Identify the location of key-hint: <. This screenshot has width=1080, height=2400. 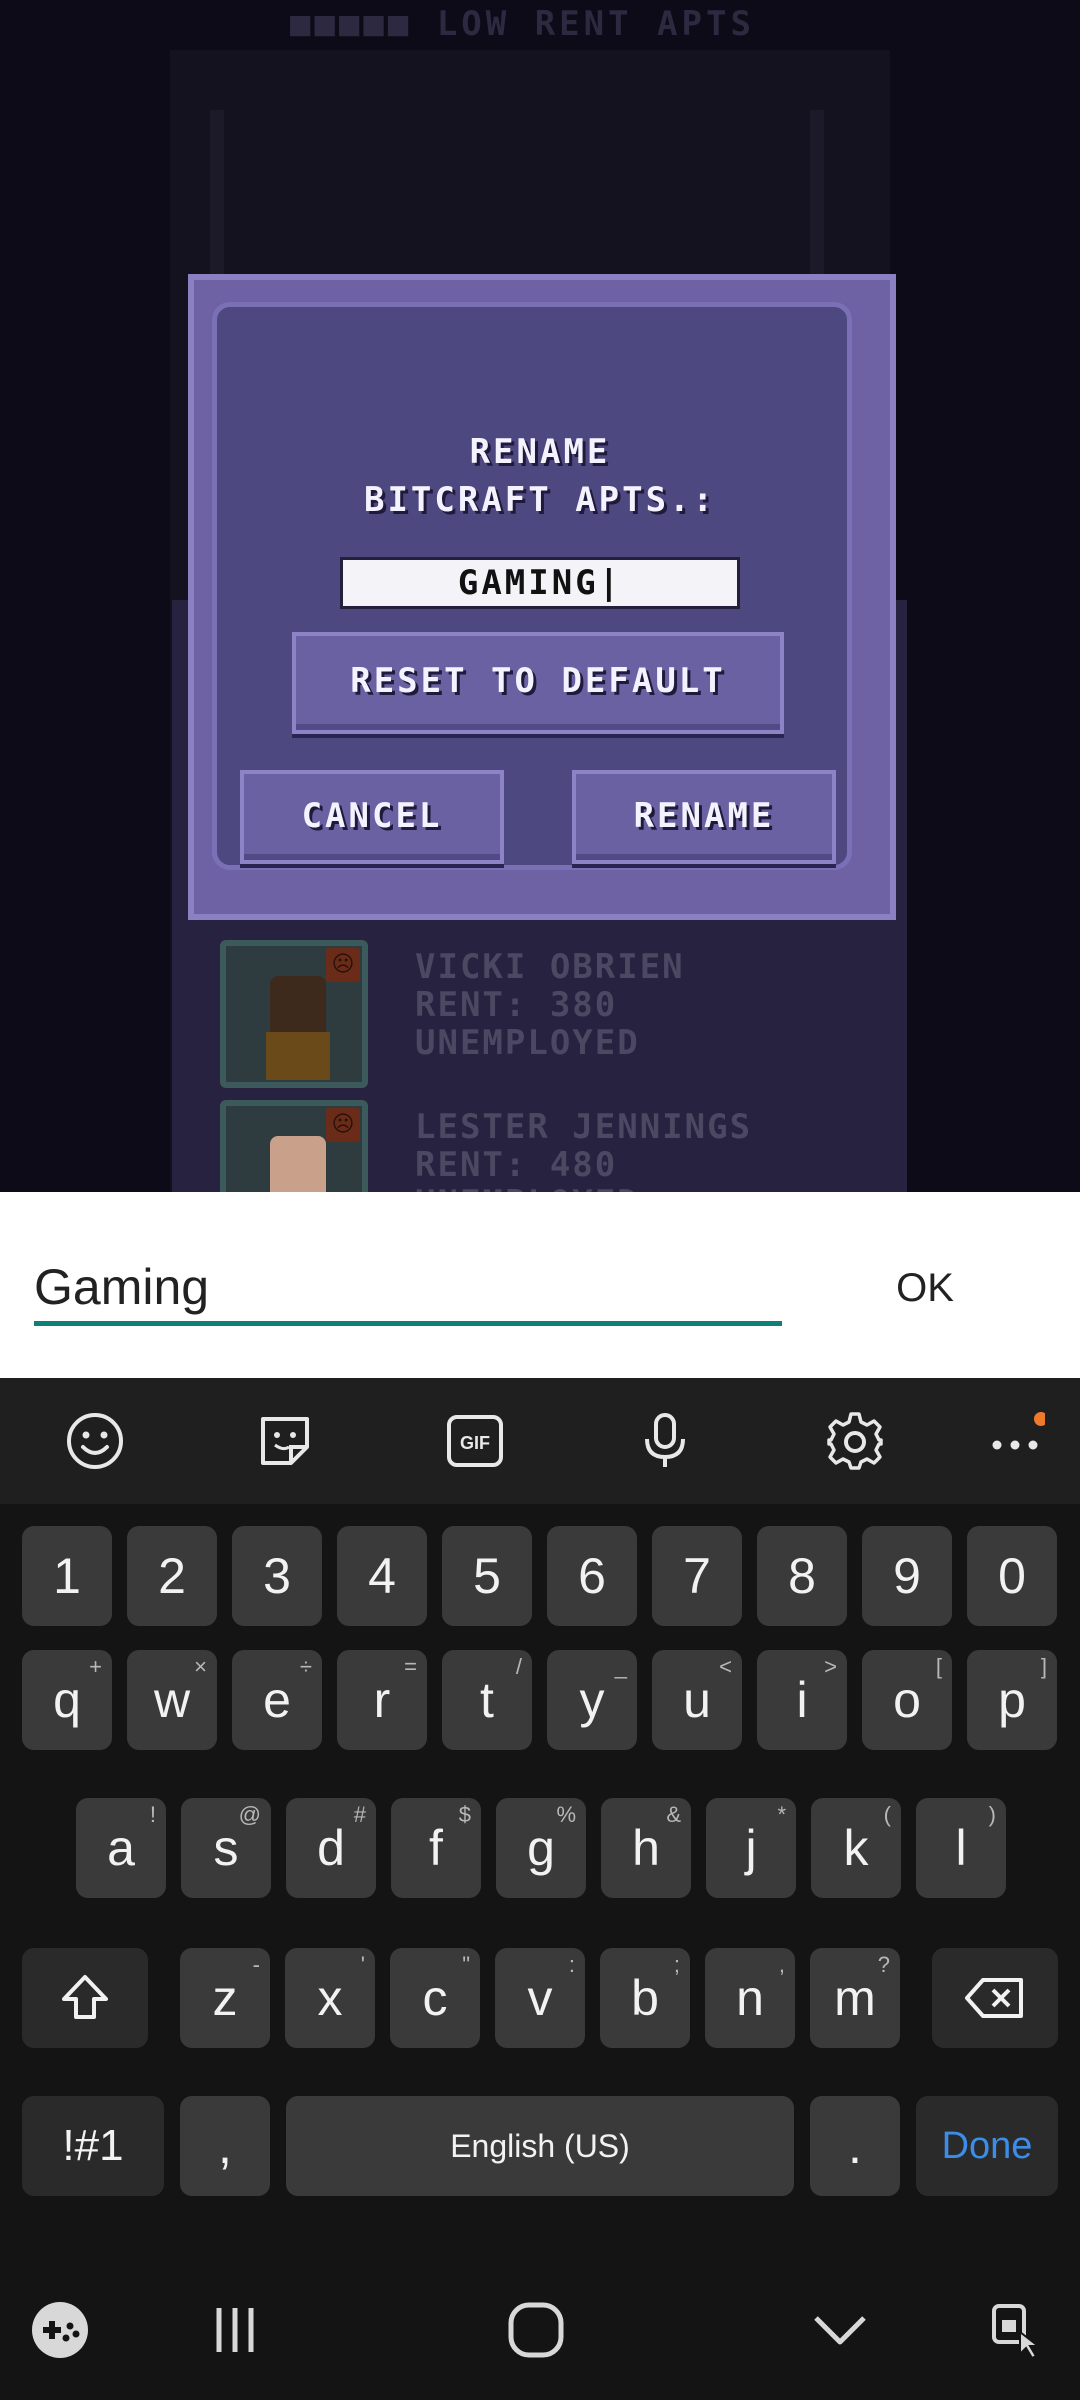
(725, 1666).